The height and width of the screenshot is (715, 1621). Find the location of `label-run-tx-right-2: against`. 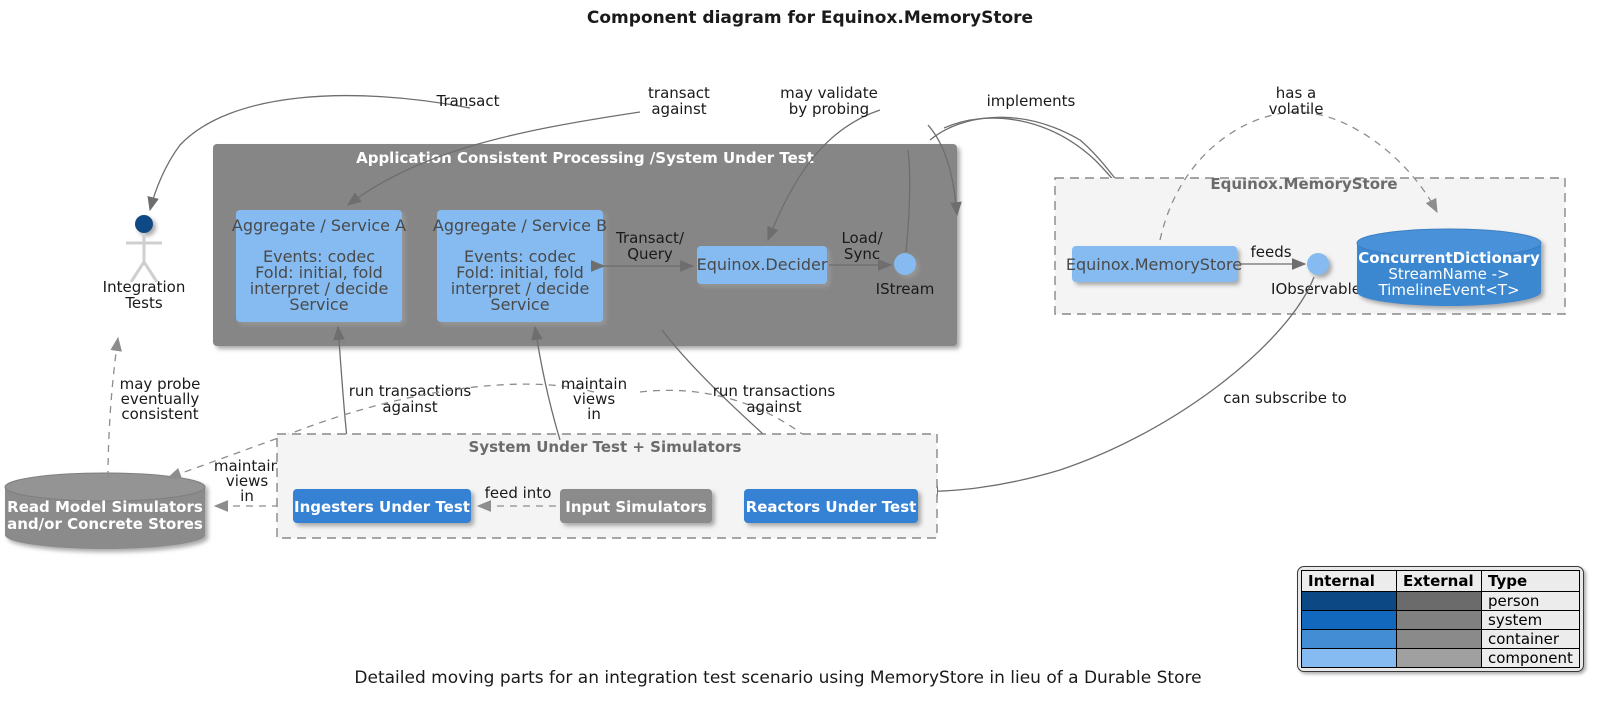

label-run-tx-right-2: against is located at coordinates (773, 407).